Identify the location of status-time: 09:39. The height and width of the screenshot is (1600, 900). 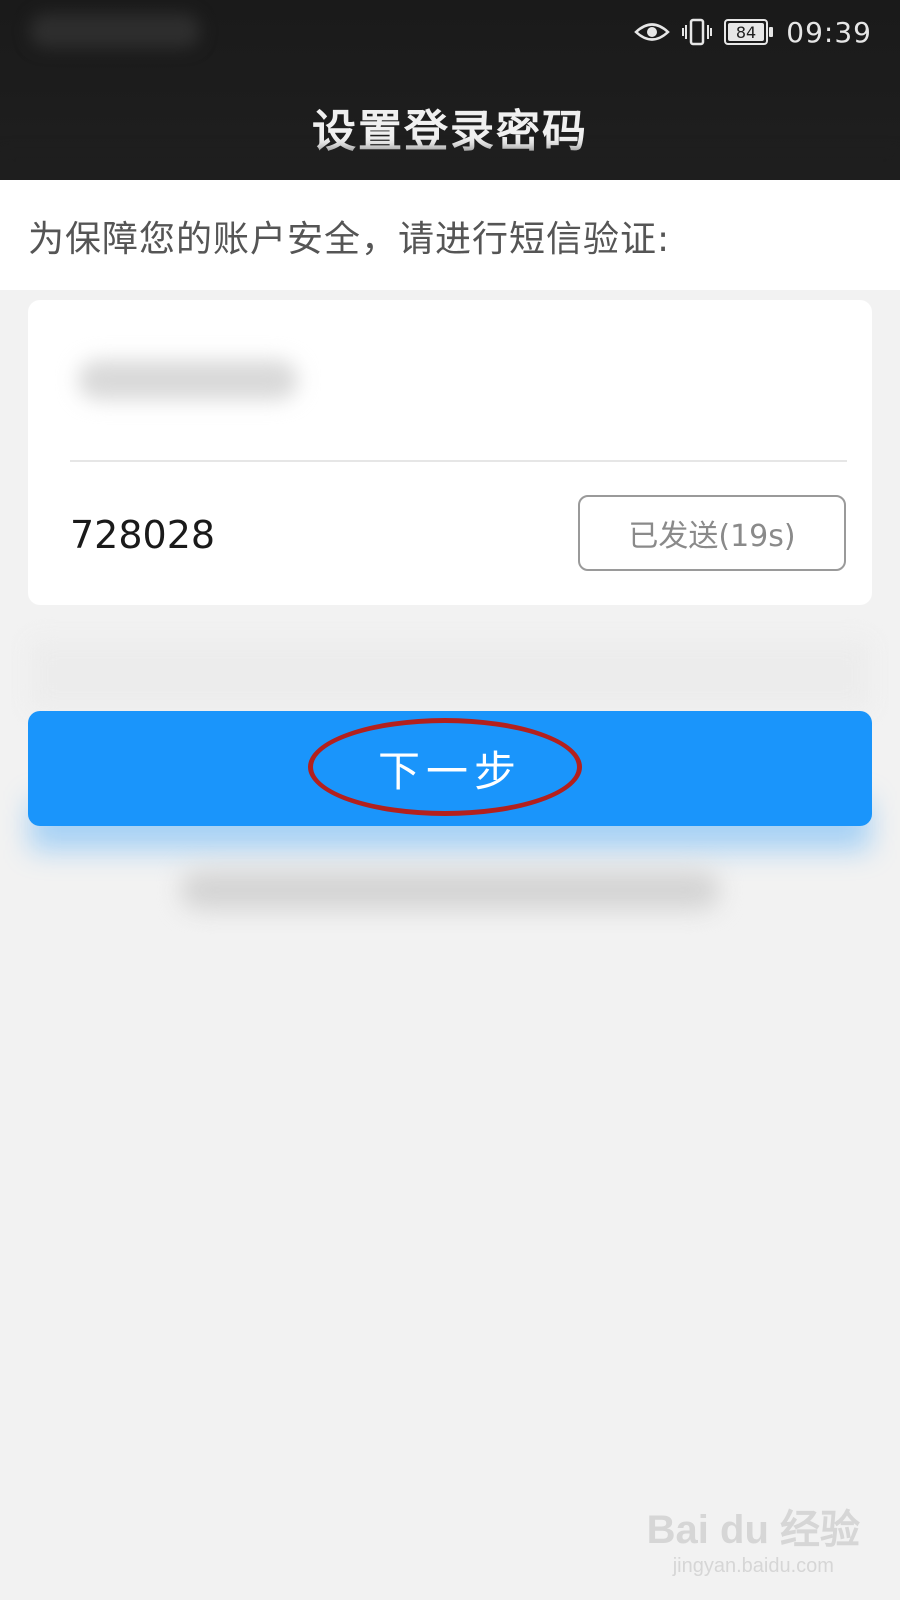
(829, 32).